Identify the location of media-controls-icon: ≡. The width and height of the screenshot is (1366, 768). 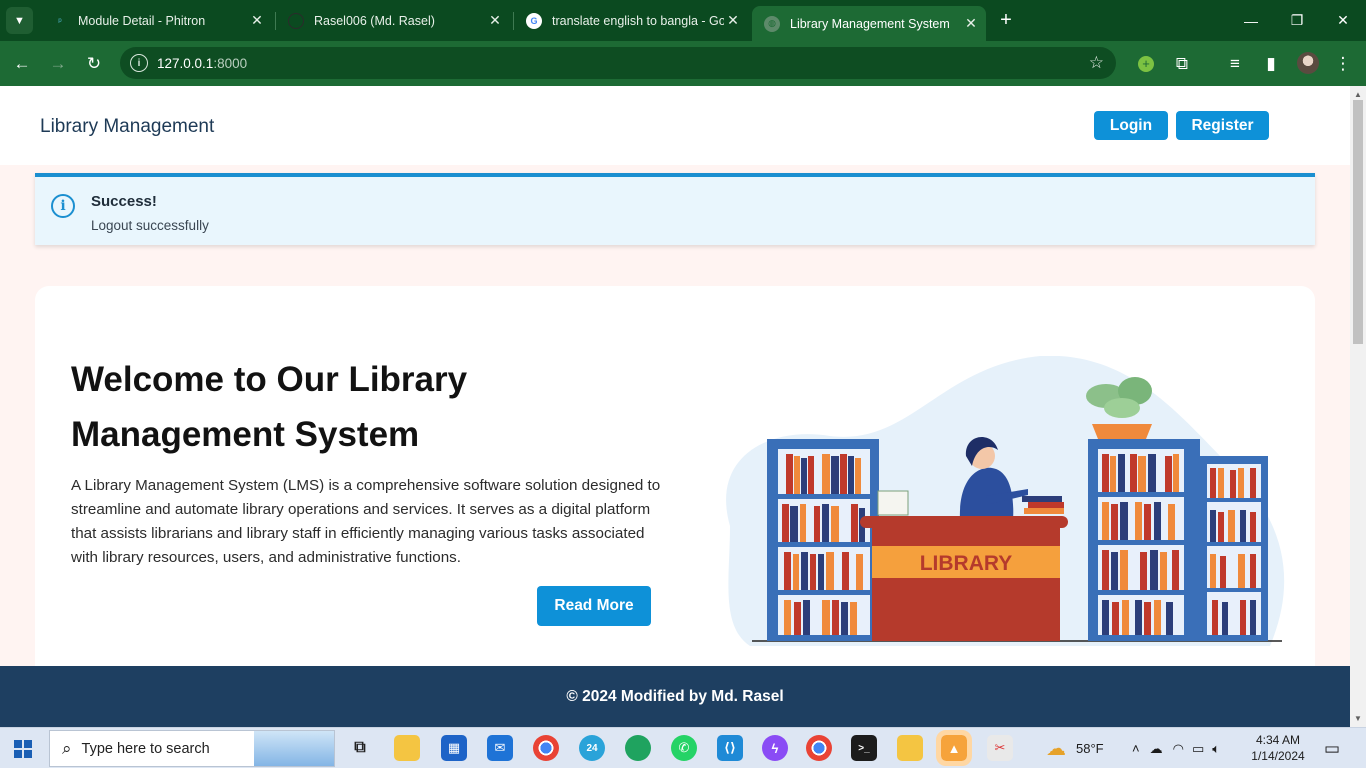
(1235, 64).